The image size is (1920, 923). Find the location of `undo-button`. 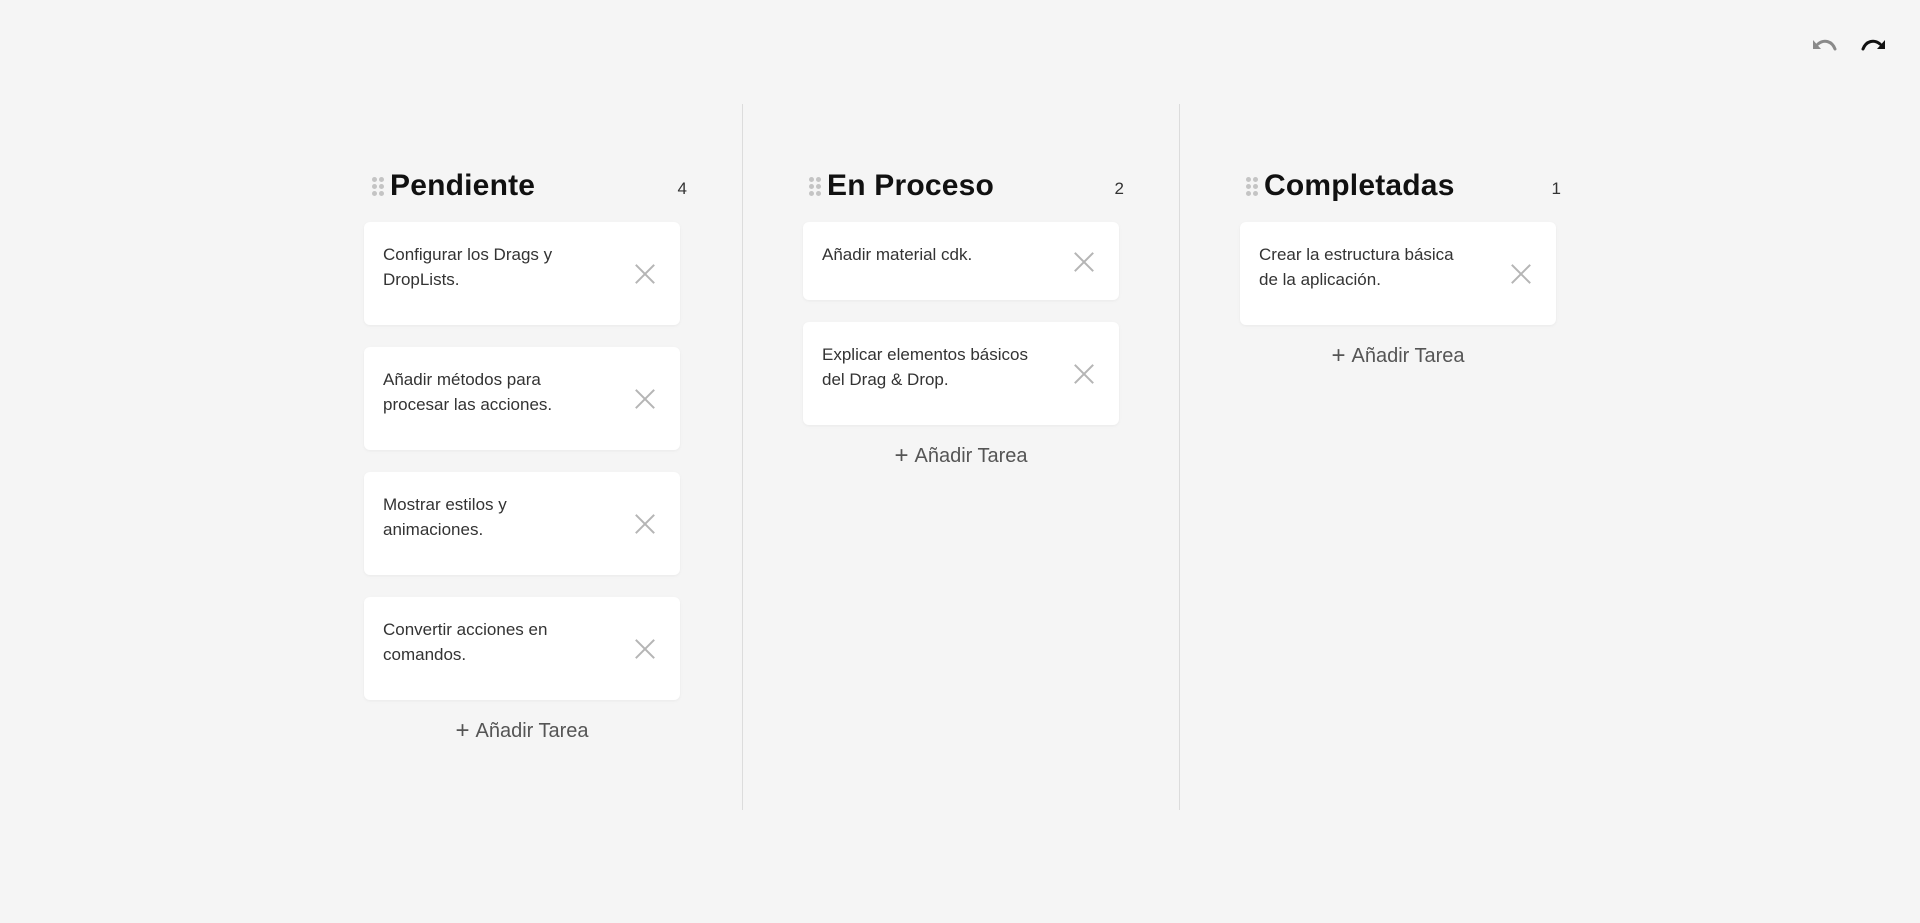

undo-button is located at coordinates (1824, 47).